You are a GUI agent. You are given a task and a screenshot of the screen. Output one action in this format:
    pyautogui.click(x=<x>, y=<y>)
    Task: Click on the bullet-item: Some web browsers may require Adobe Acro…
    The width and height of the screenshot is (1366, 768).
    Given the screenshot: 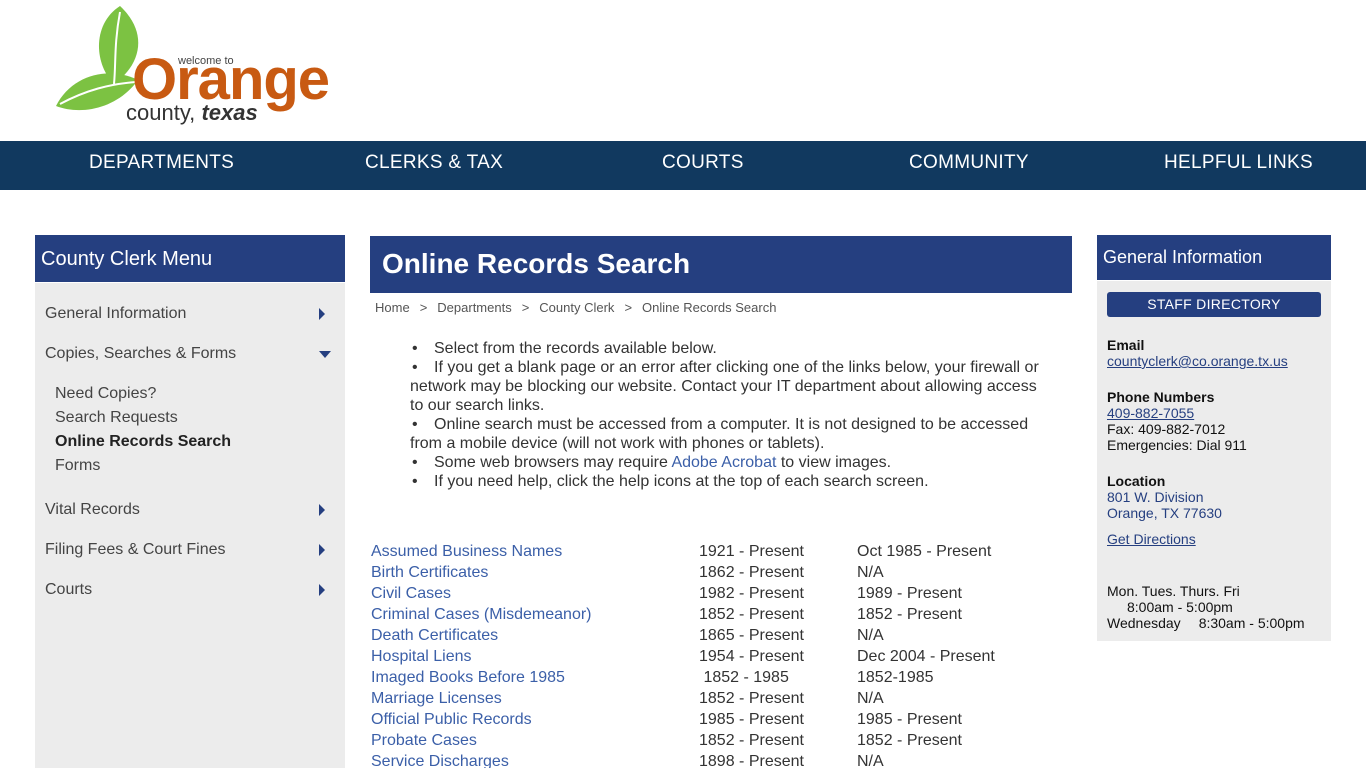 What is the action you would take?
    pyautogui.click(x=725, y=462)
    